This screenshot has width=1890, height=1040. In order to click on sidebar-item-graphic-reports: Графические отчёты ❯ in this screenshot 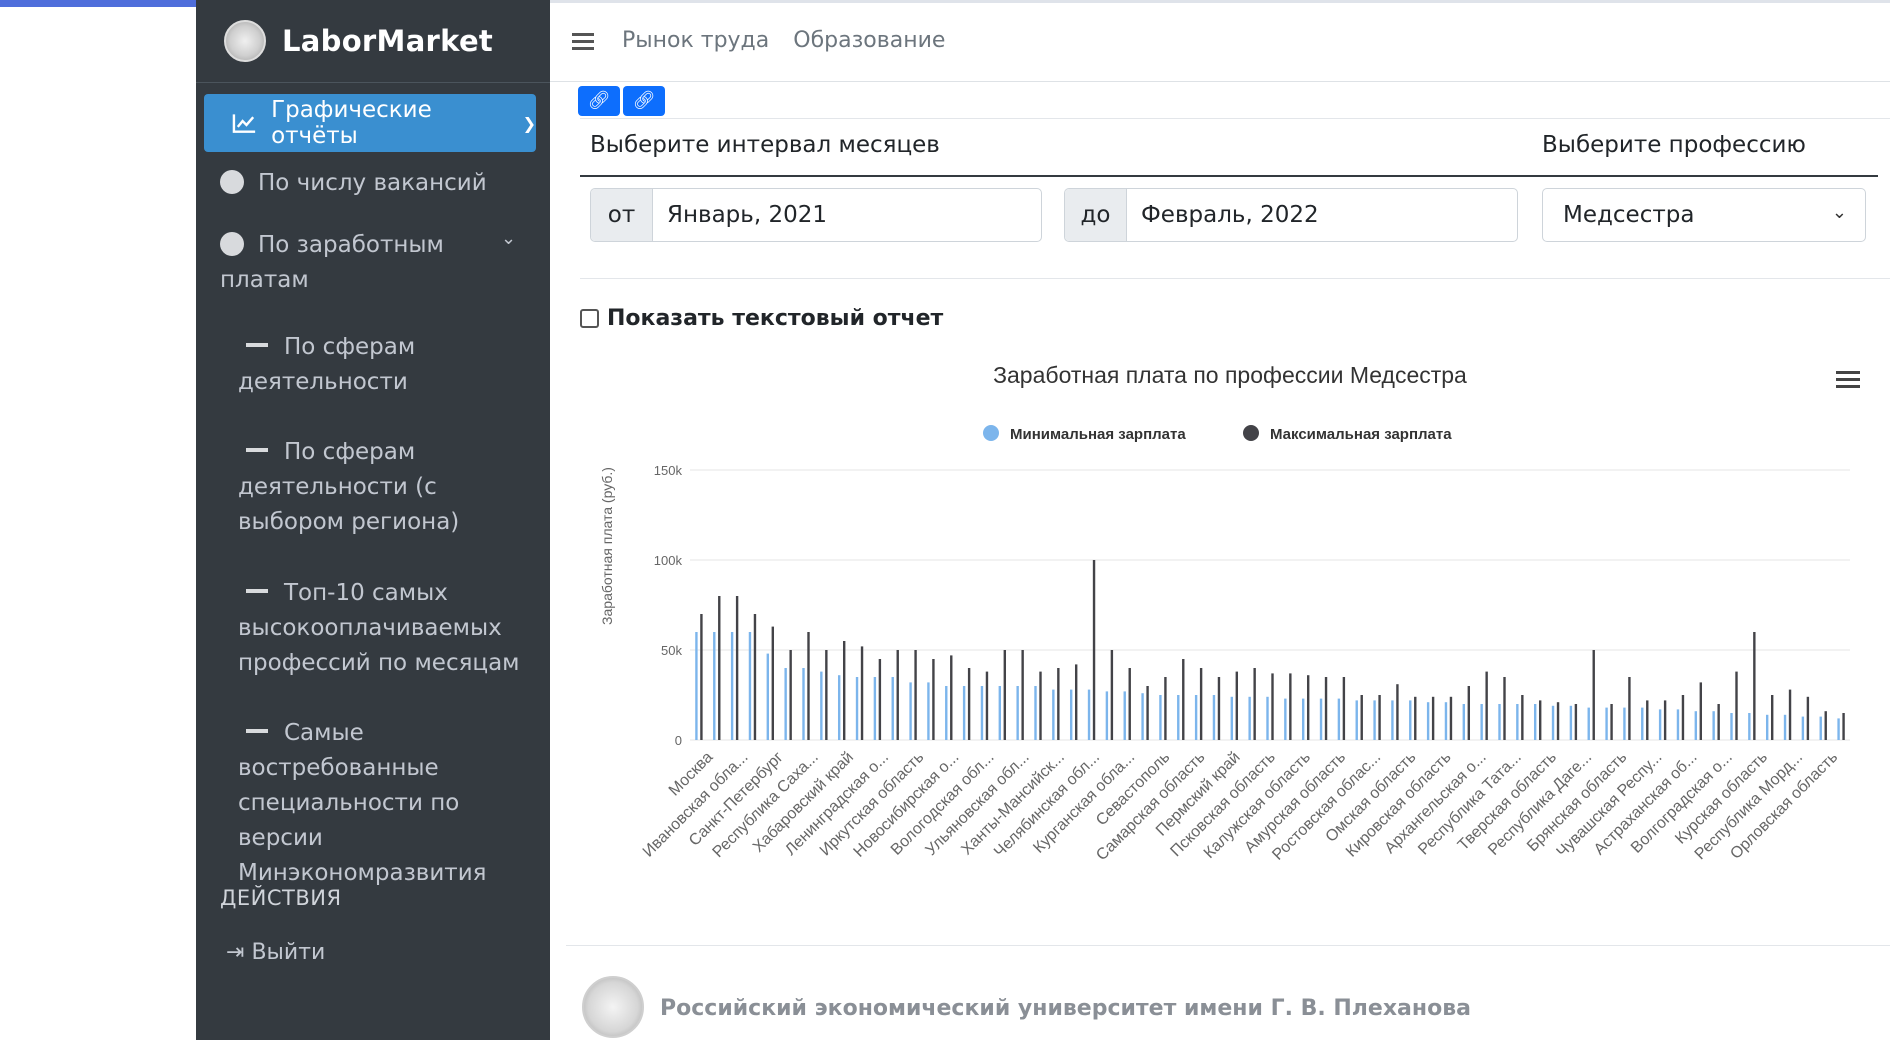, I will do `click(370, 123)`.